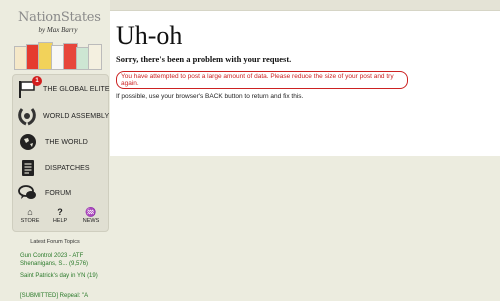 The width and height of the screenshot is (500, 301). Describe the element at coordinates (76, 116) in the screenshot. I see `nav-label: WORLD ASSEMBLY` at that location.